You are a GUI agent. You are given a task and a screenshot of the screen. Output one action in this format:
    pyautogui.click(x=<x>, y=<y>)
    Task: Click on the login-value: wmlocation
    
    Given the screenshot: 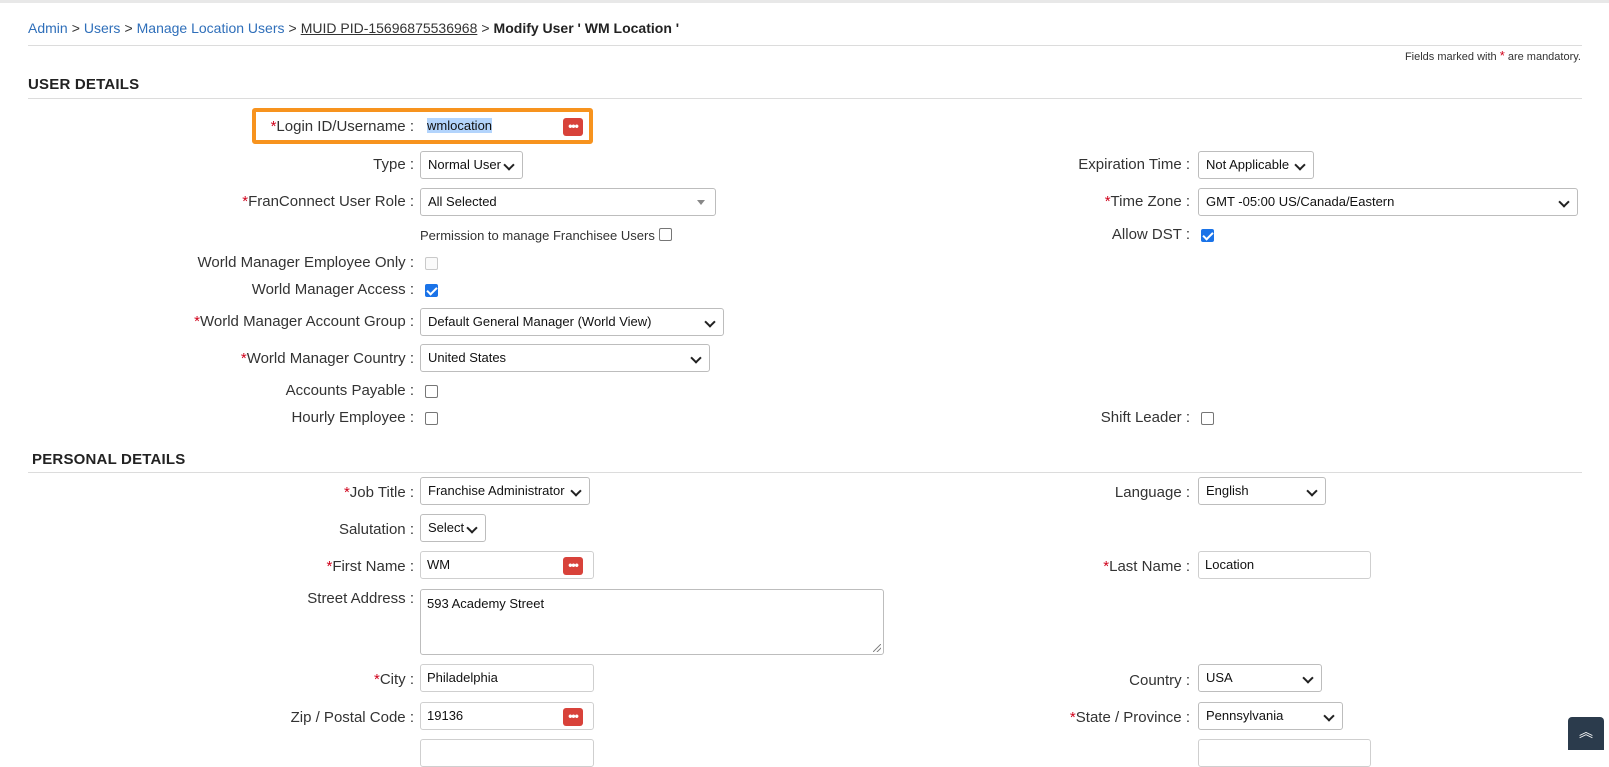 What is the action you would take?
    pyautogui.click(x=460, y=125)
    